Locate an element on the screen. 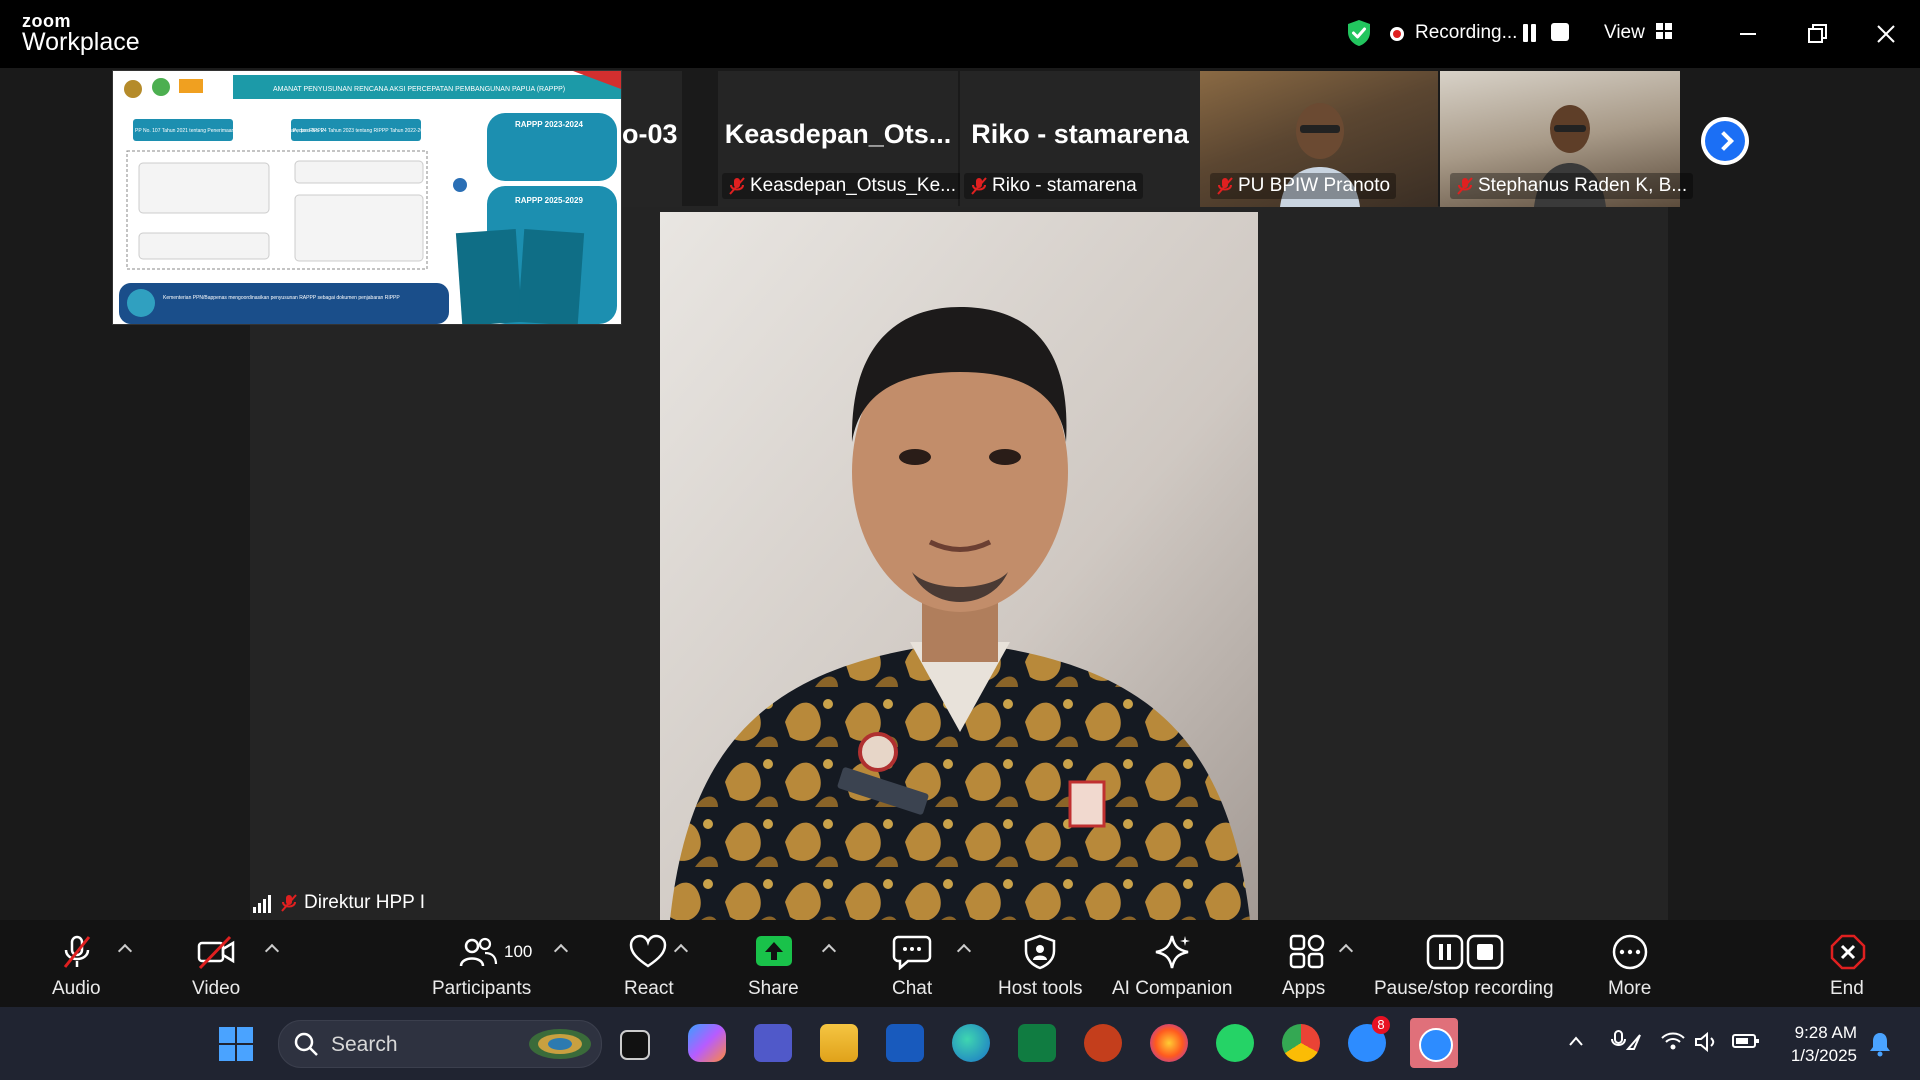 This screenshot has height=1080, width=1920. search-placeholder: Search is located at coordinates (364, 1044).